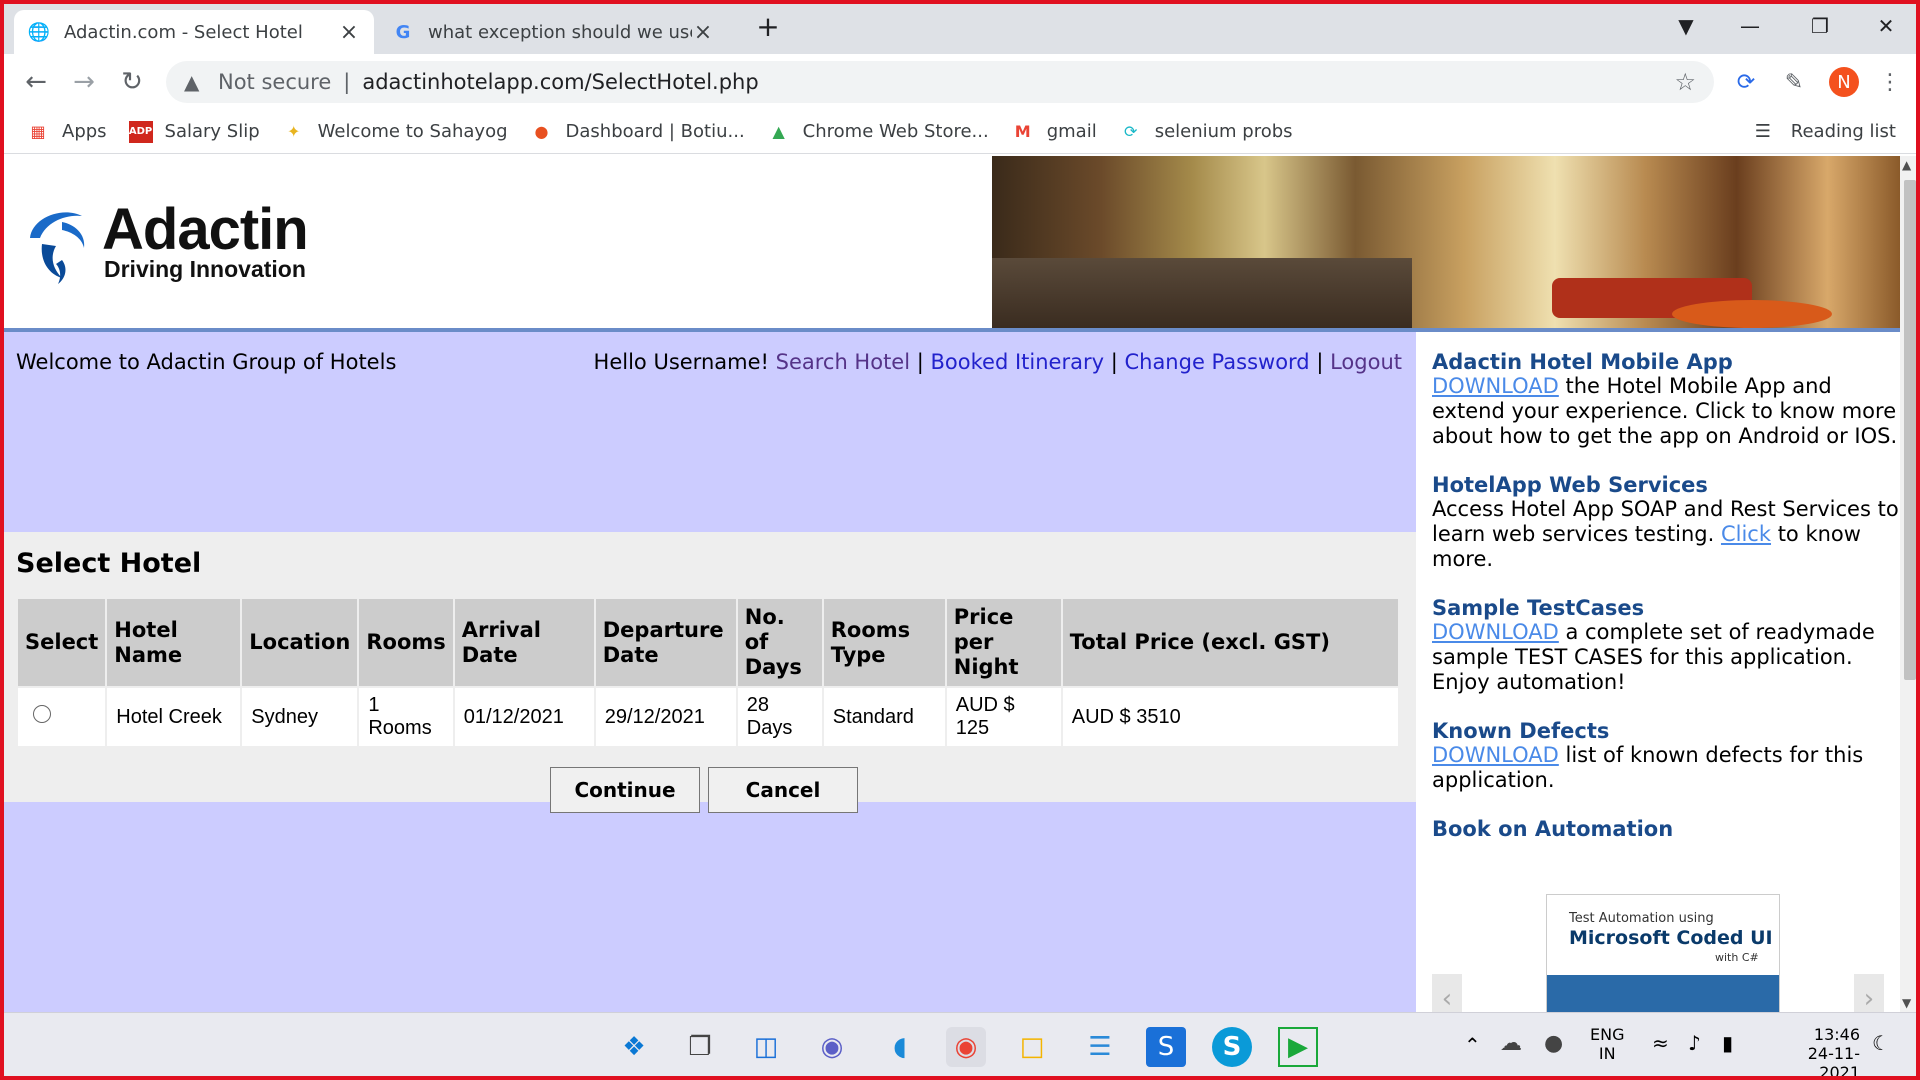  Describe the element at coordinates (700, 1047) in the screenshot. I see `task-view-icon: ❐` at that location.